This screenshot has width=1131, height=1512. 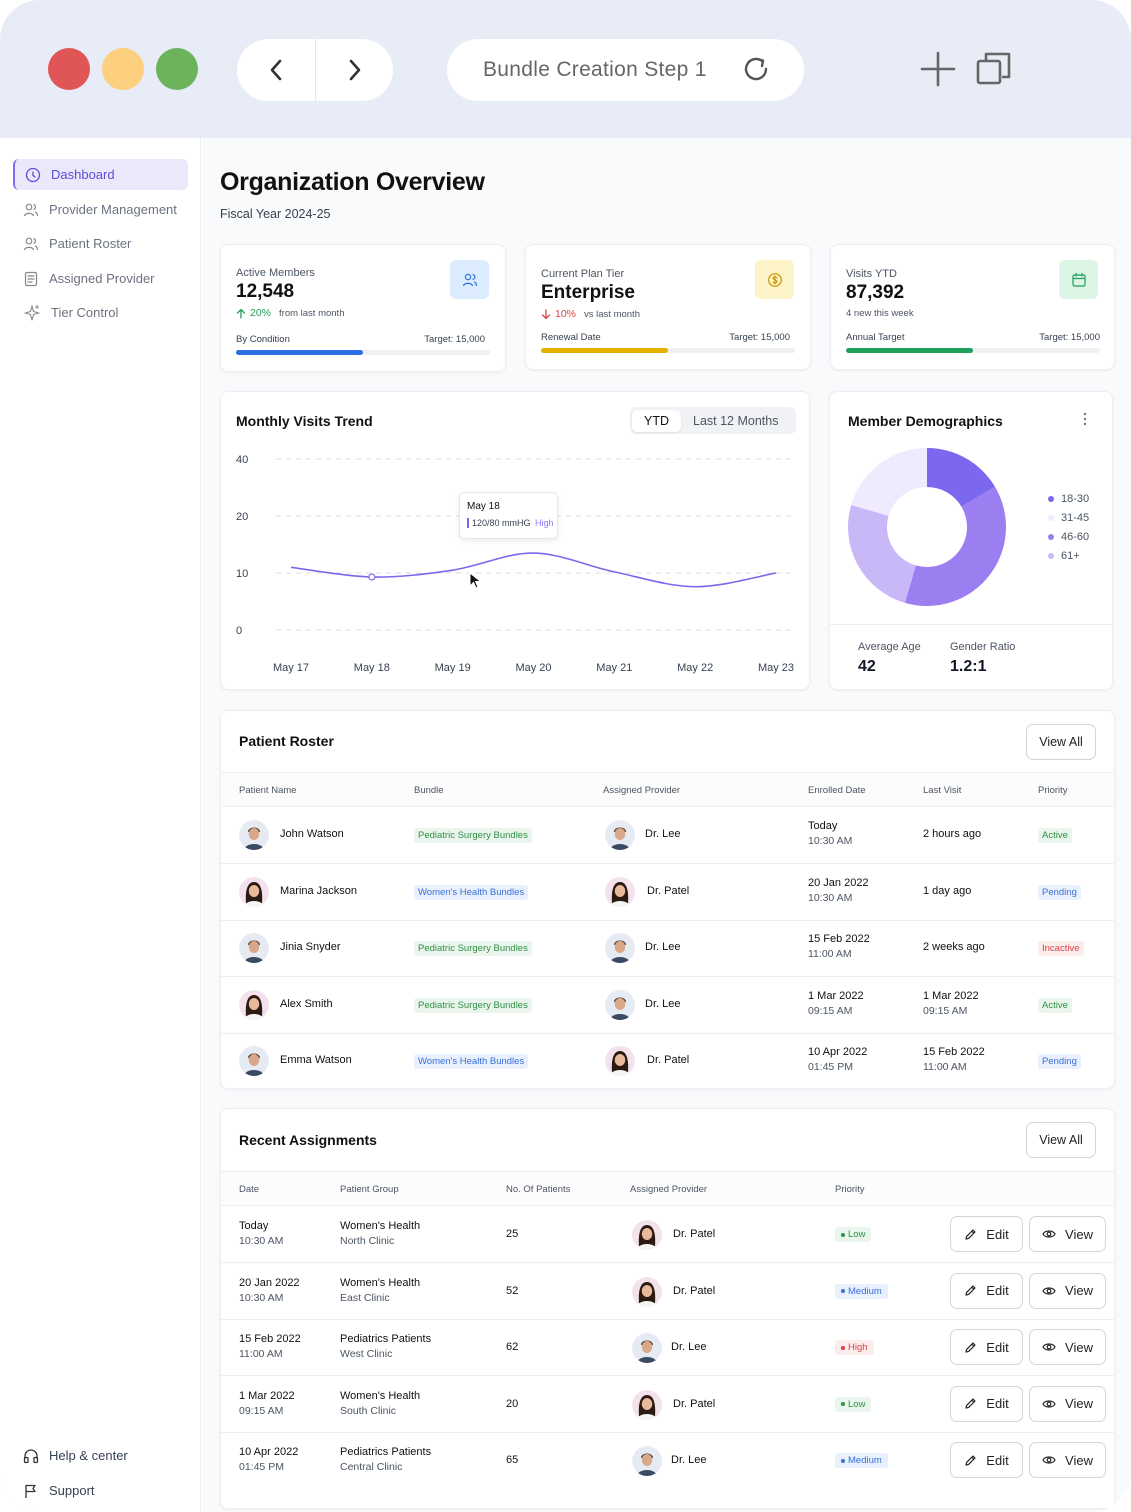 I want to click on assignments-view-all-button: View All, so click(x=1061, y=1140).